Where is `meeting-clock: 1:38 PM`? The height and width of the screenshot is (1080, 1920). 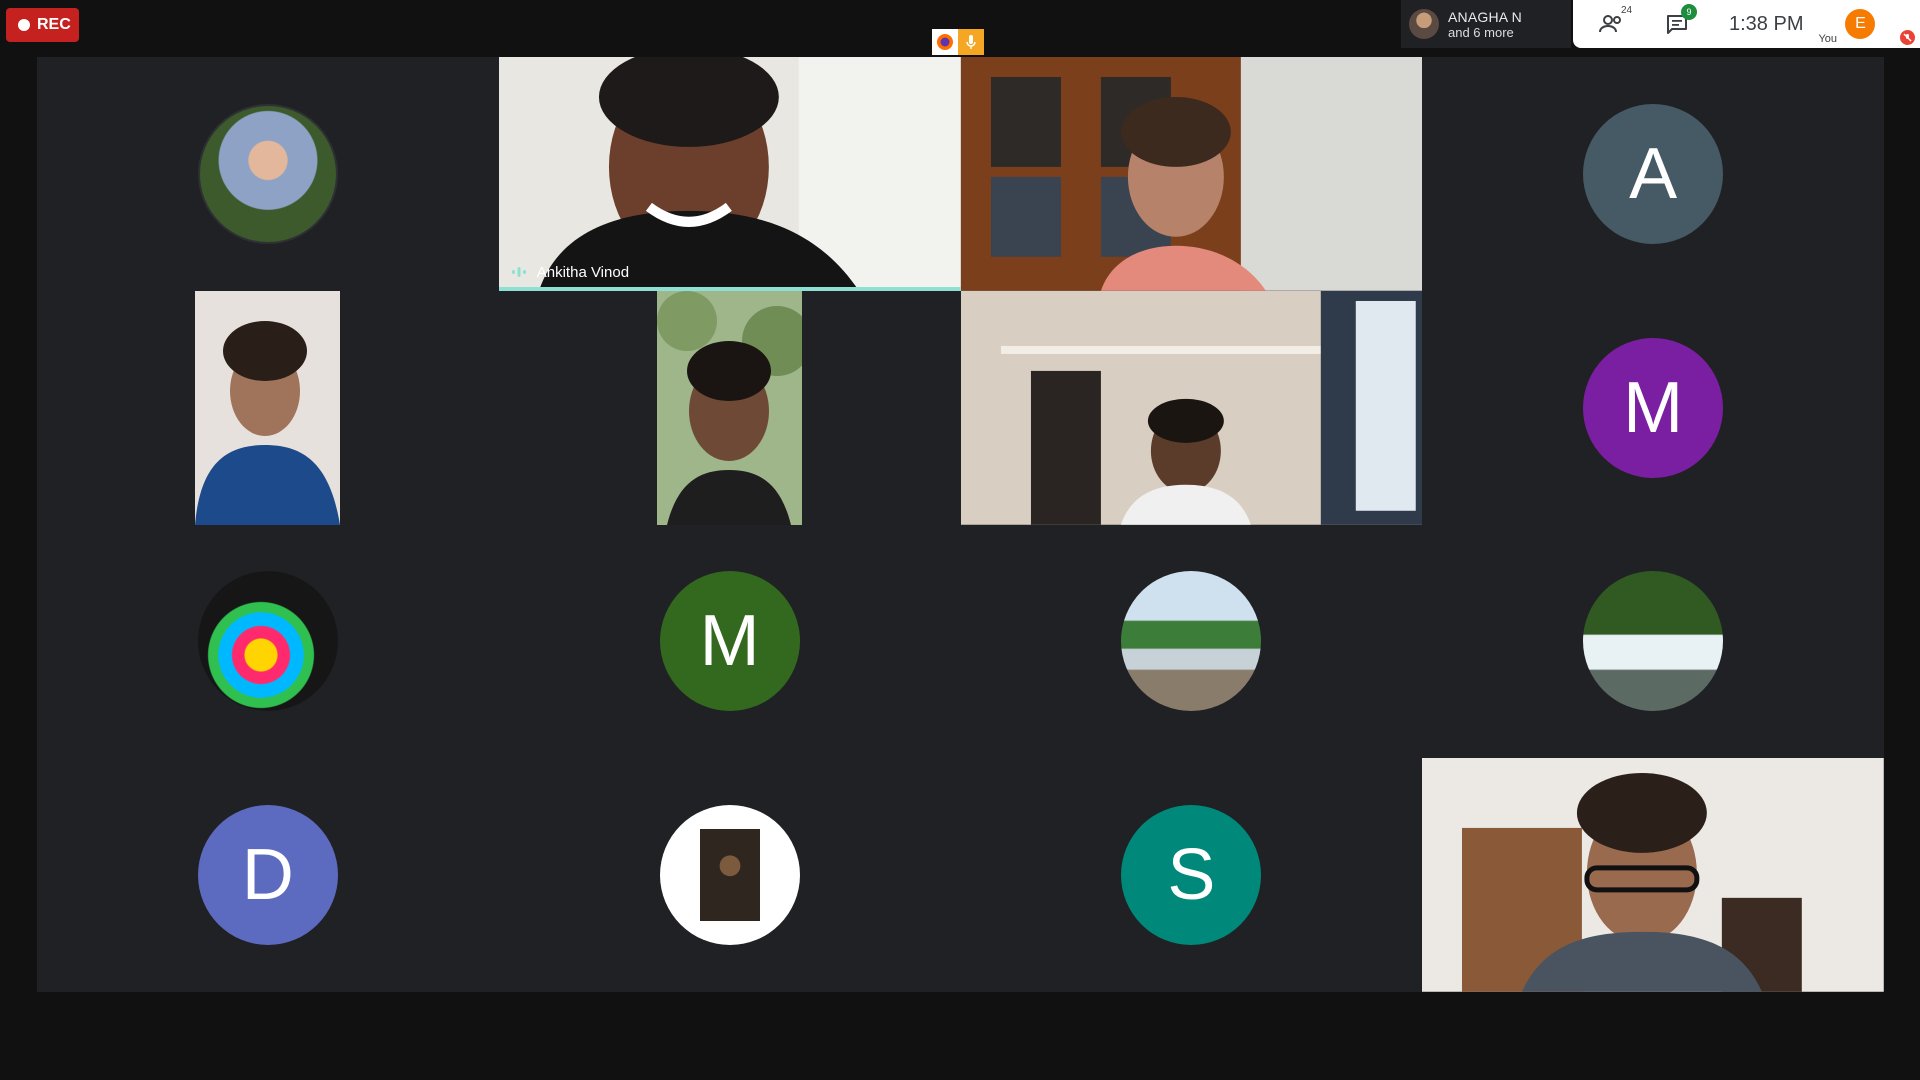
meeting-clock: 1:38 PM is located at coordinates (1766, 23).